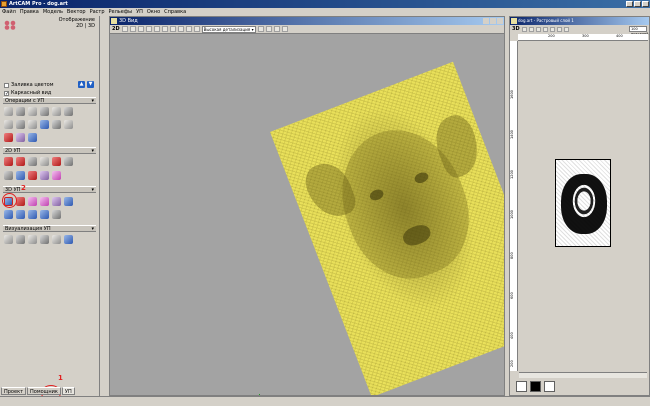 The height and width of the screenshot is (406, 650). Describe the element at coordinates (172, 29) in the screenshot. I see `iso-view-icon` at that location.